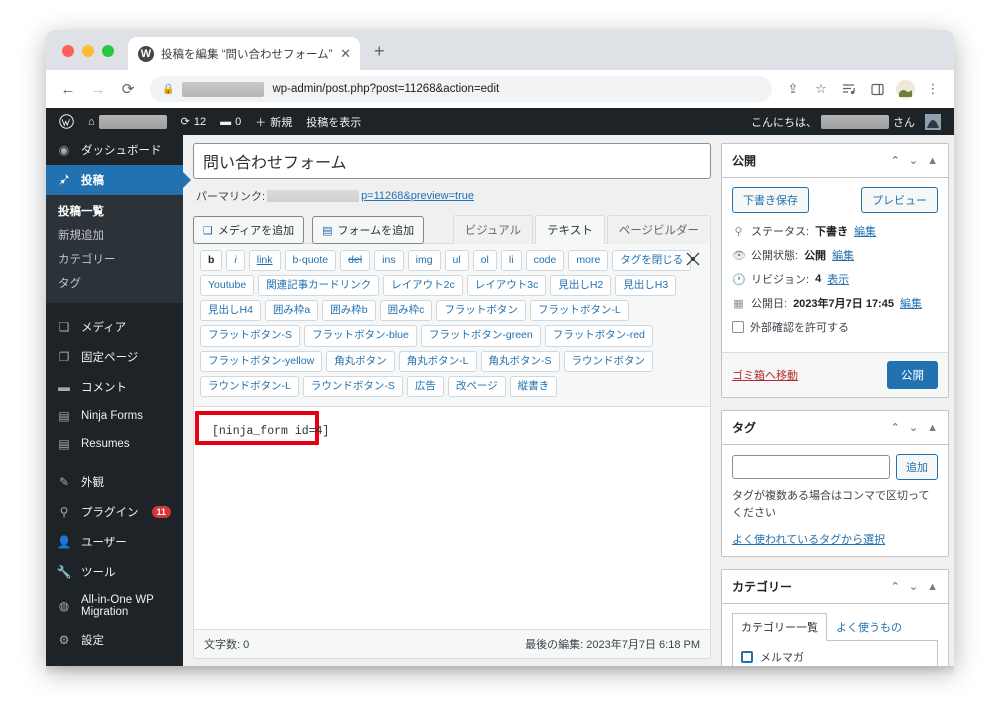 Image resolution: width=1000 pixels, height=728 pixels. I want to click on external-check-checkbox, so click(738, 327).